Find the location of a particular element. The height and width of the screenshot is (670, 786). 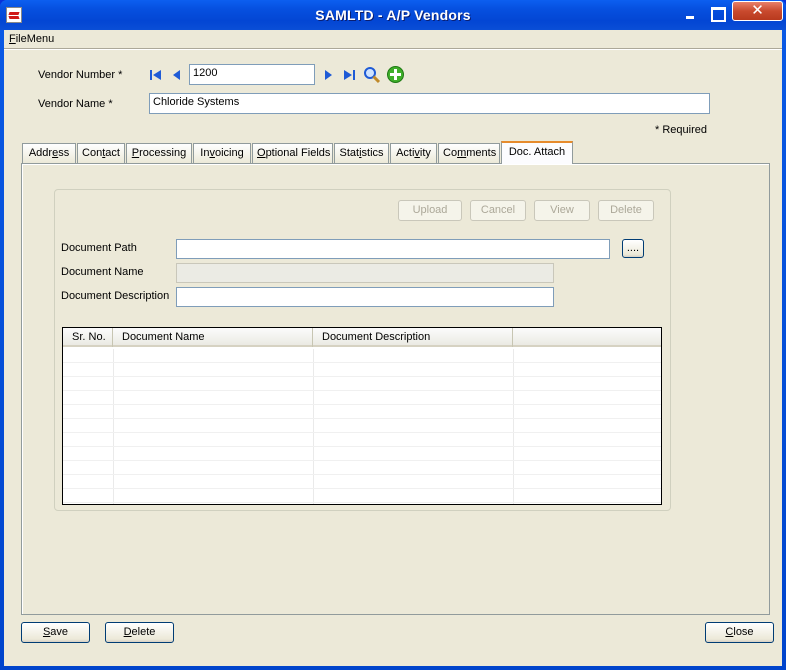

first-record-button is located at coordinates (156, 75).